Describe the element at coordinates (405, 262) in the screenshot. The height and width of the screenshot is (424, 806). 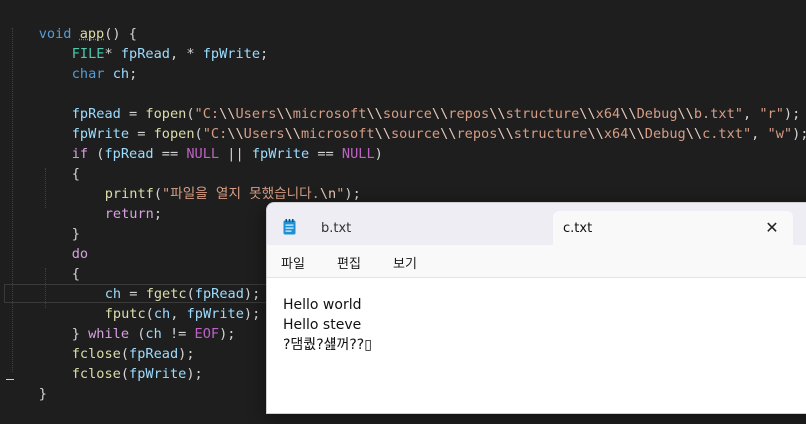
I see `menu-view: 보기` at that location.